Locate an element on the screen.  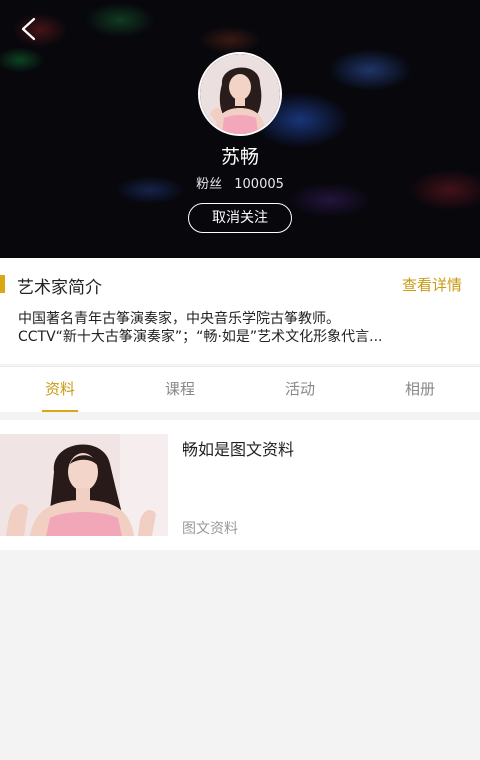
intro-line: 中国著名青年古筝演奏家，中央音乐学院古筝教师。 is located at coordinates (179, 319).